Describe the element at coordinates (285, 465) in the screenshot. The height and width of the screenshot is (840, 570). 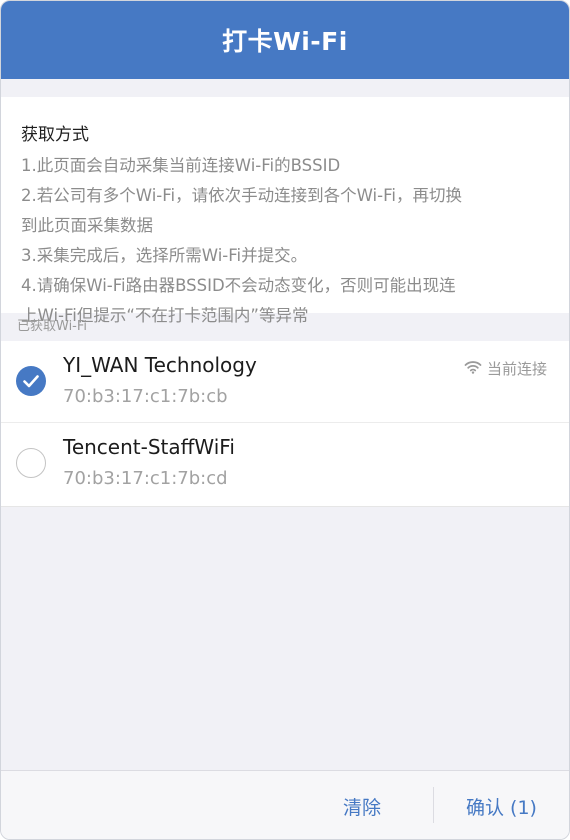
I see `wifi-item-tencent-staff: Tencent-StaffWiFi 70:b3:17:c1:7b:cd` at that location.